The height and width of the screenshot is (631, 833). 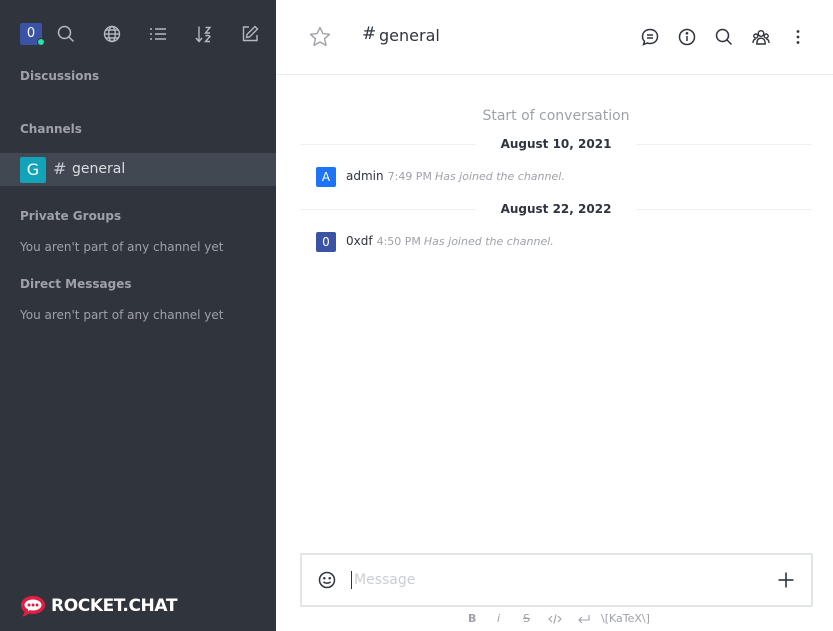 What do you see at coordinates (556, 242) in the screenshot?
I see `message-item: 0 0xdf 4:50 PM Has joined the channel.` at bounding box center [556, 242].